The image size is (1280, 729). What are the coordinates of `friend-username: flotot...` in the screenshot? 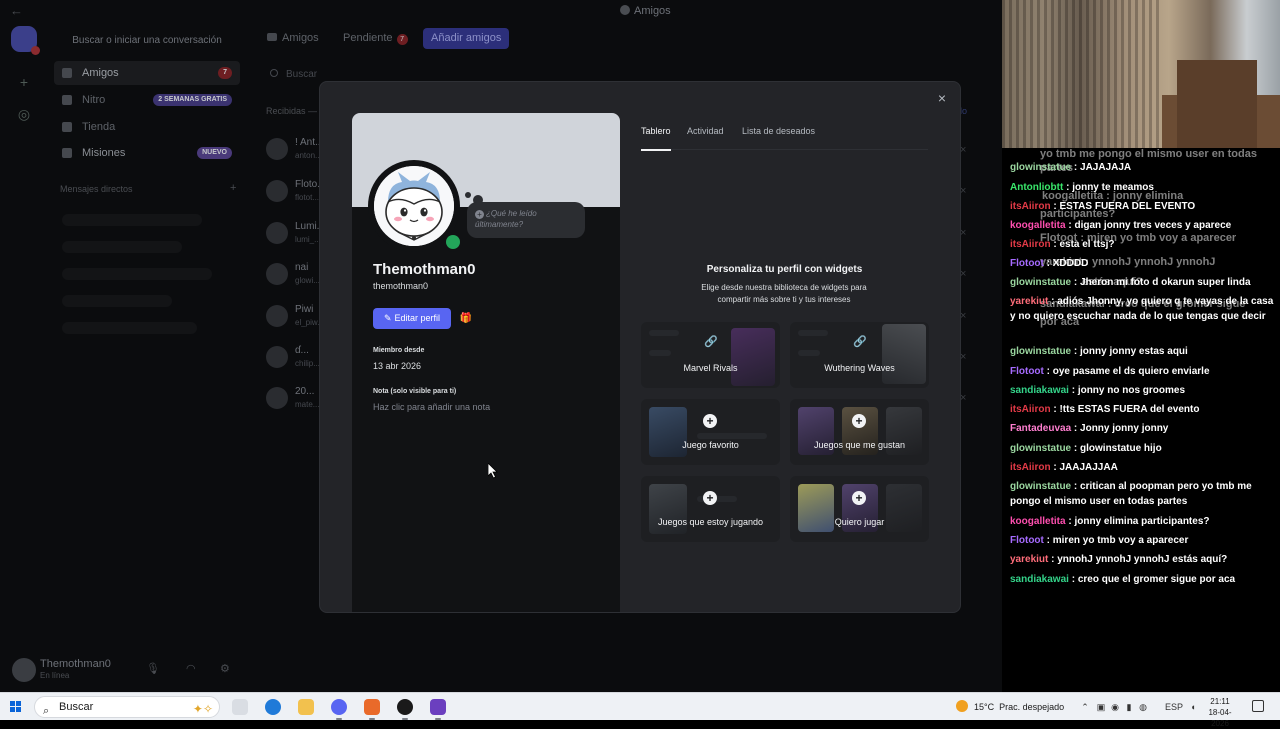 It's located at (307, 197).